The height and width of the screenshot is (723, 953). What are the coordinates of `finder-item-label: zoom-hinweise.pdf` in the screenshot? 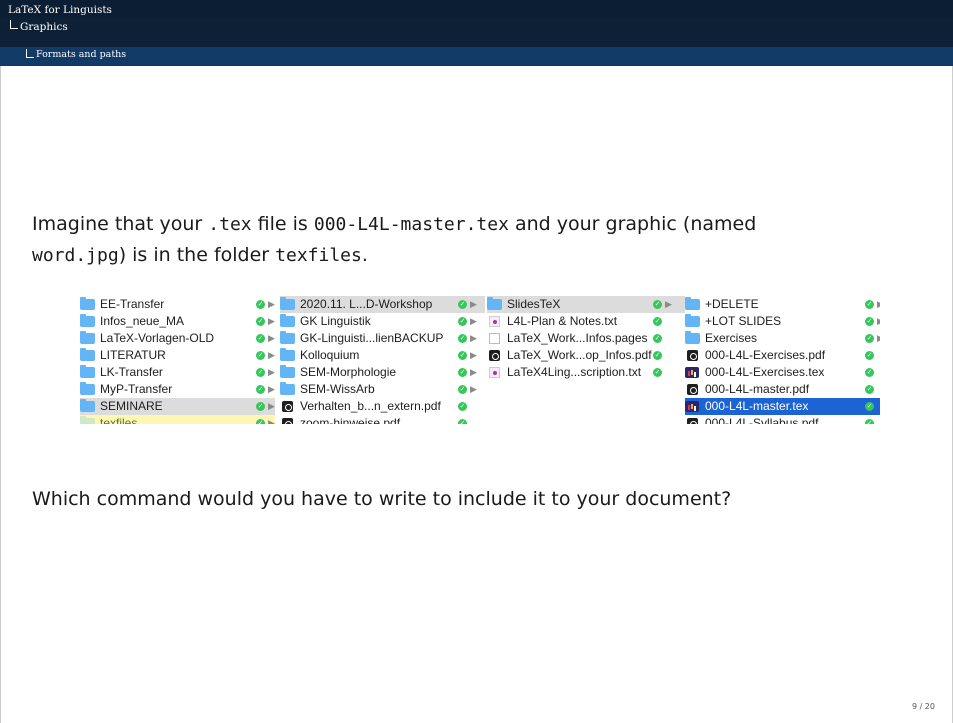 It's located at (350, 420).